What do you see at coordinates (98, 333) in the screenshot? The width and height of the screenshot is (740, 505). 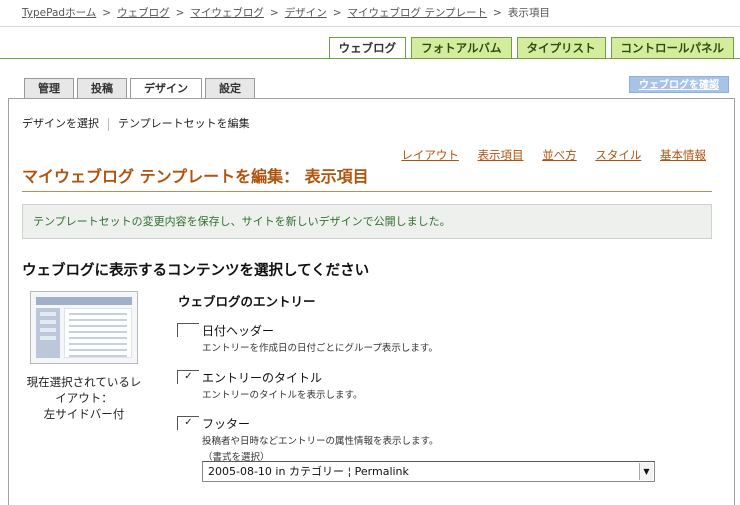 I see `thumbnail-main` at bounding box center [98, 333].